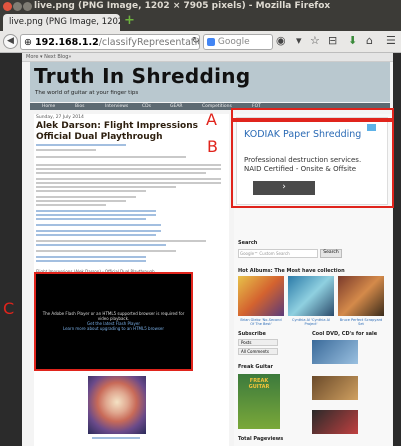 The image size is (401, 446). Describe the element at coordinates (81, 145) in the screenshot. I see `post-byline` at that location.